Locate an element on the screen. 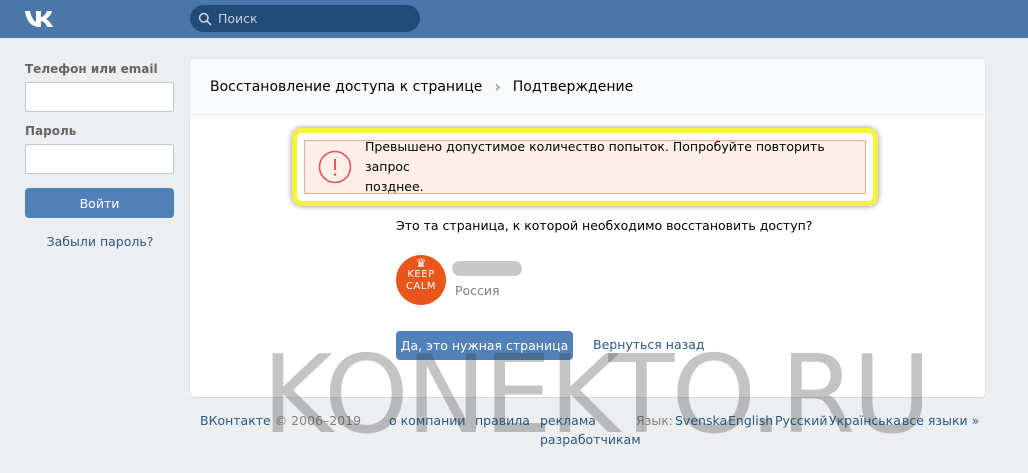 Image resolution: width=1028 pixels, height=473 pixels. search-box is located at coordinates (305, 18).